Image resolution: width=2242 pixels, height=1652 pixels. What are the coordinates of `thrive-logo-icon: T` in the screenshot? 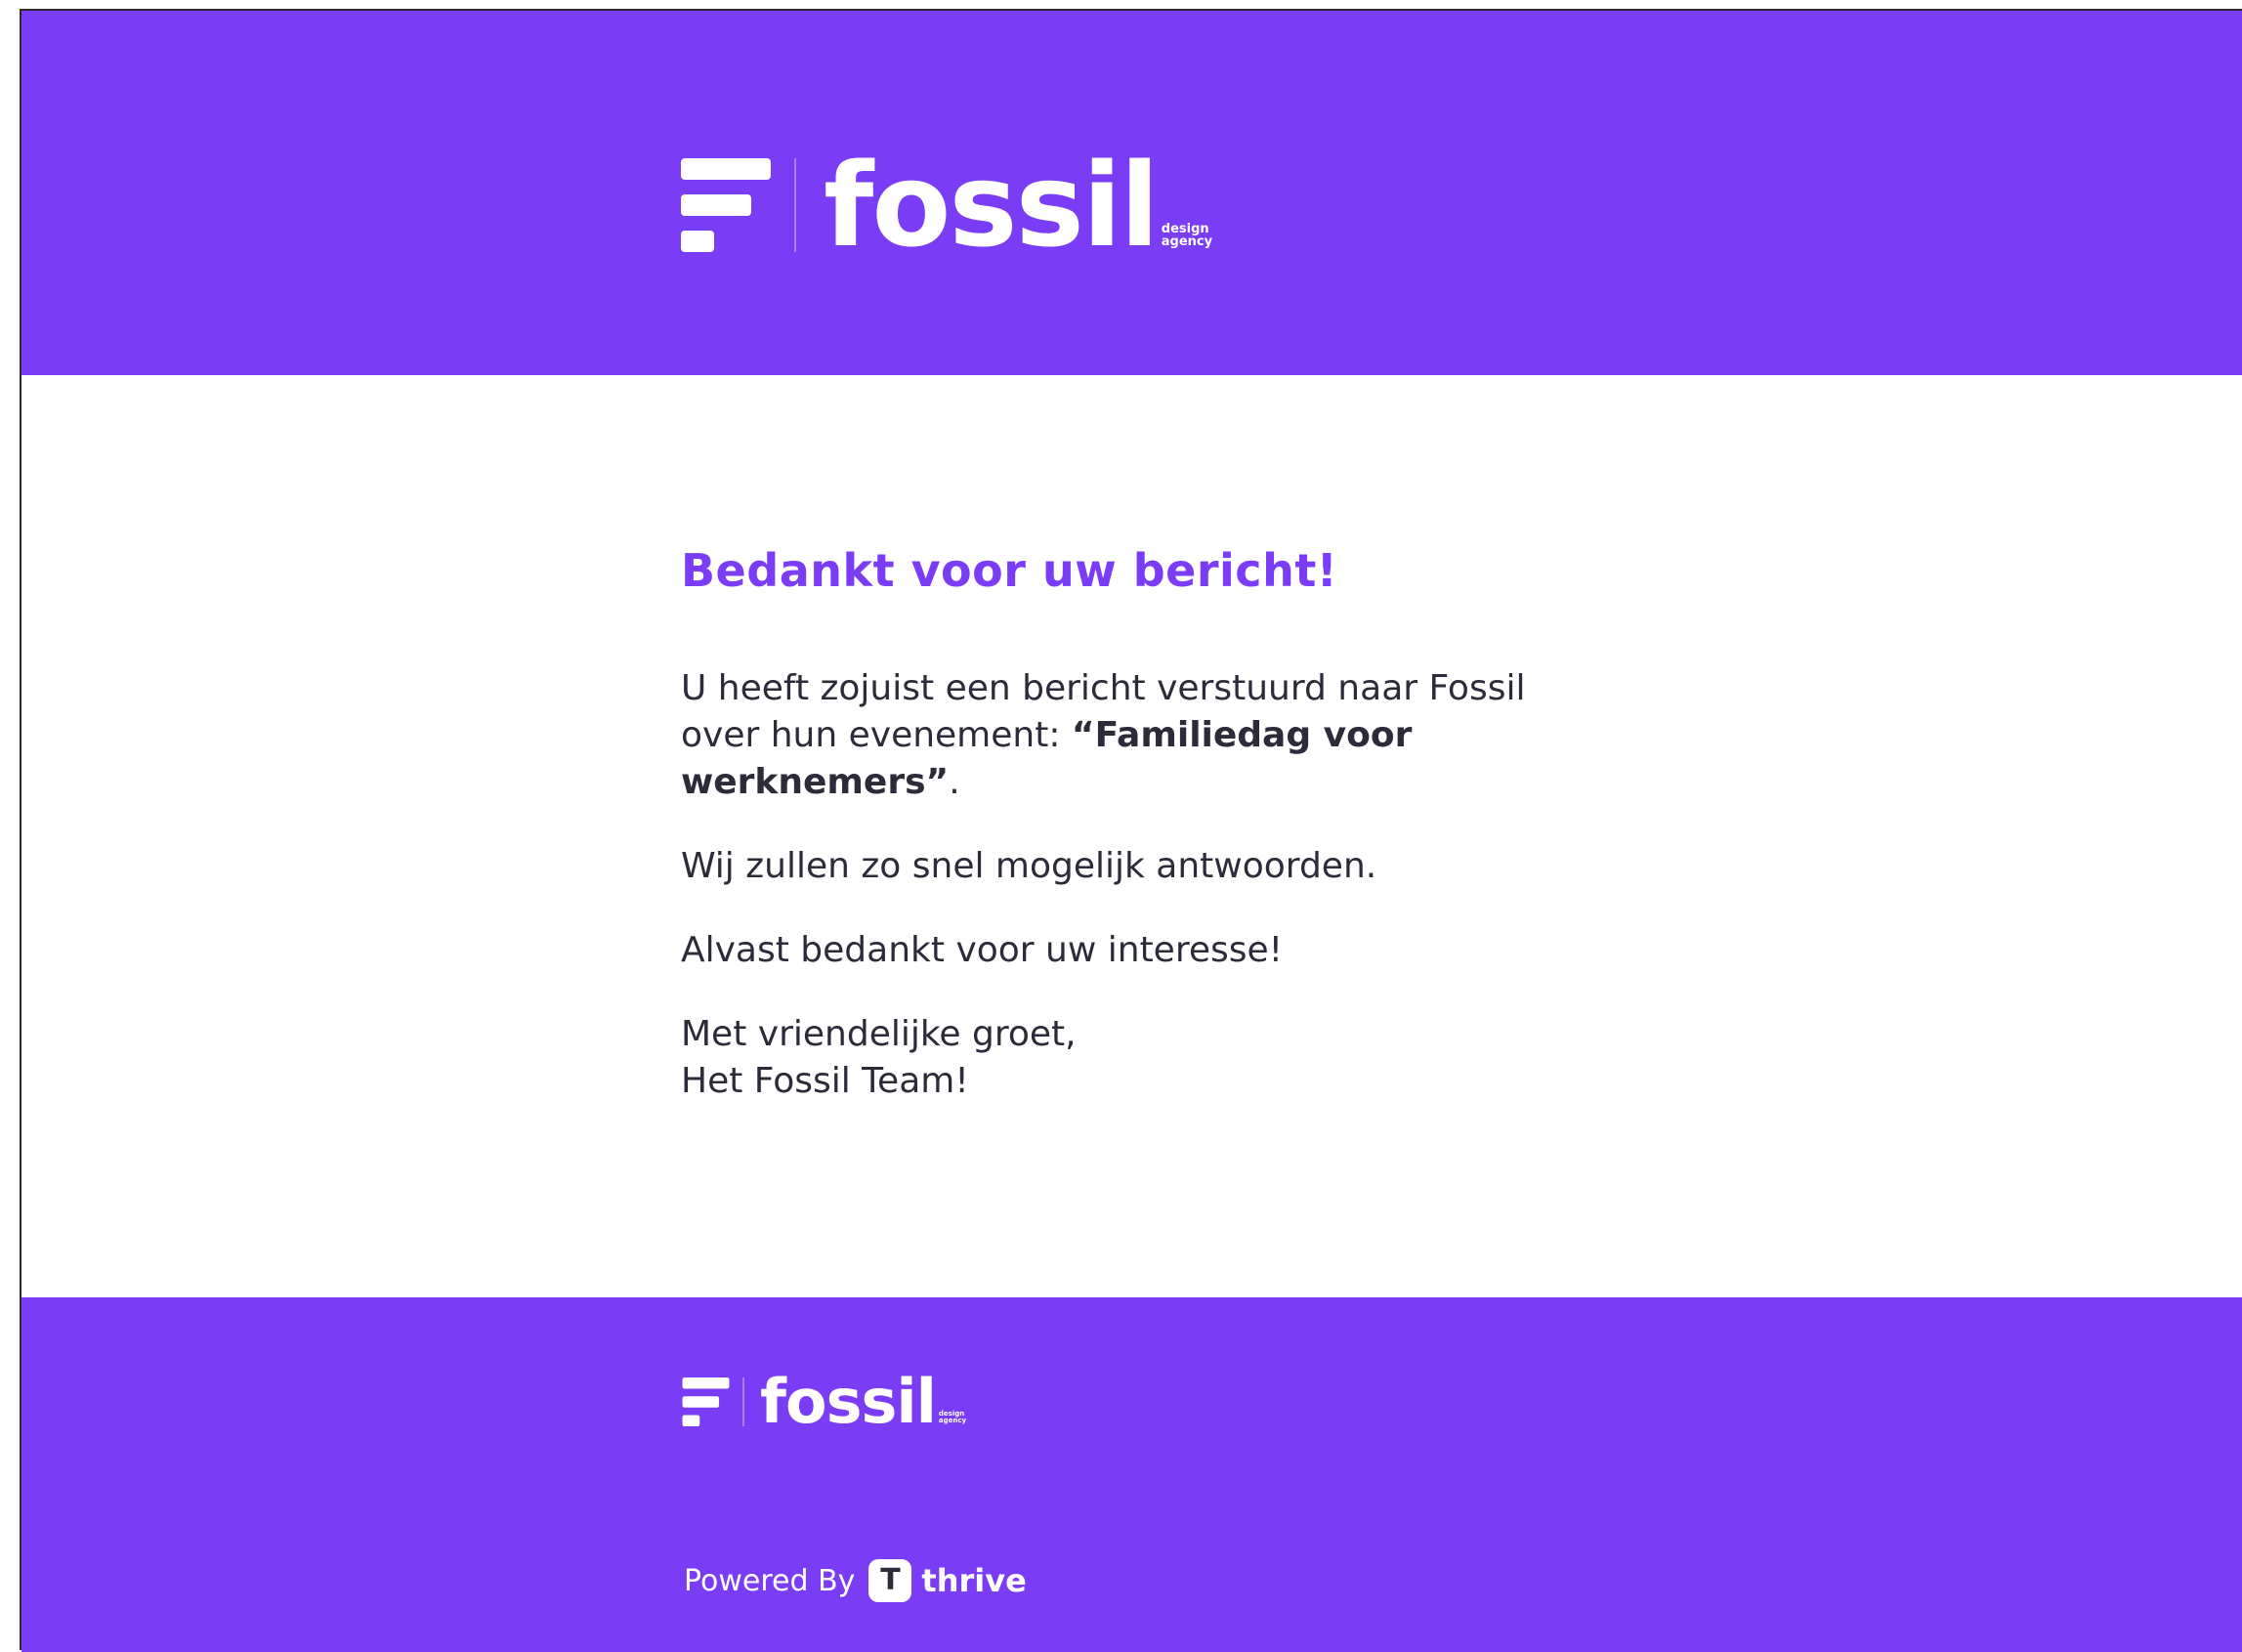 It's located at (890, 1580).